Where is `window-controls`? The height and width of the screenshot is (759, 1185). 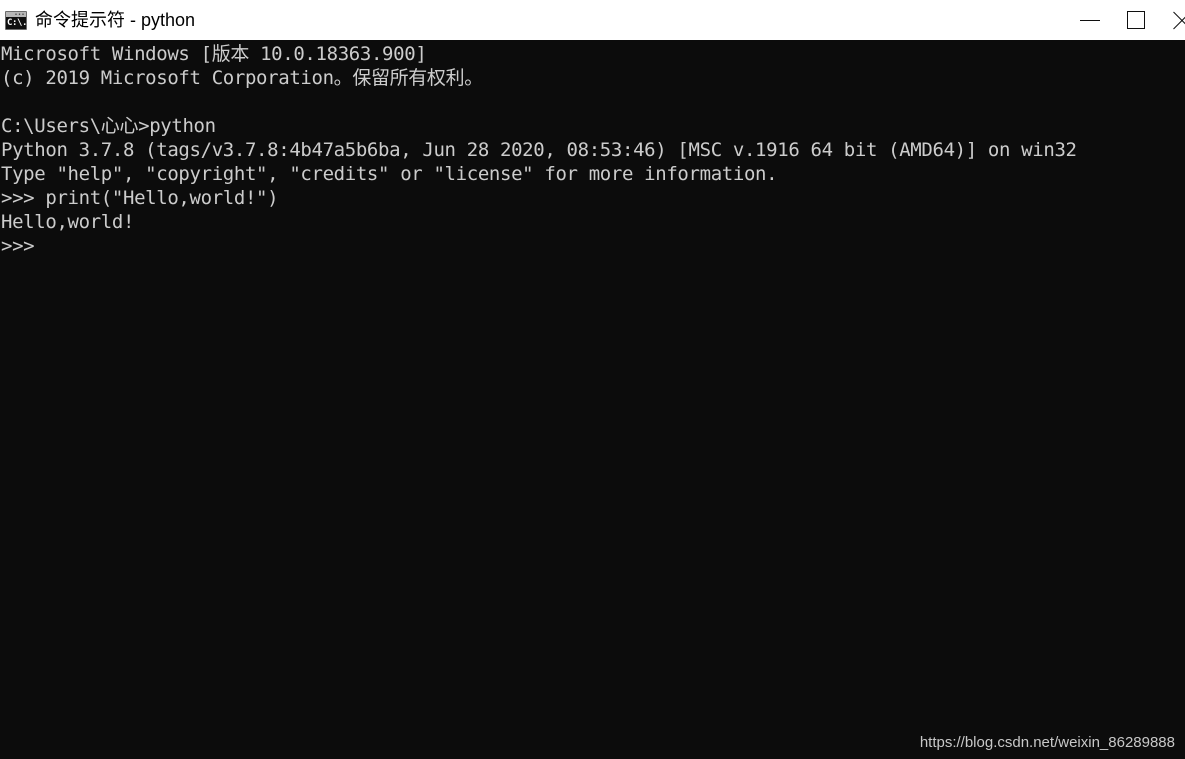 window-controls is located at coordinates (1126, 20).